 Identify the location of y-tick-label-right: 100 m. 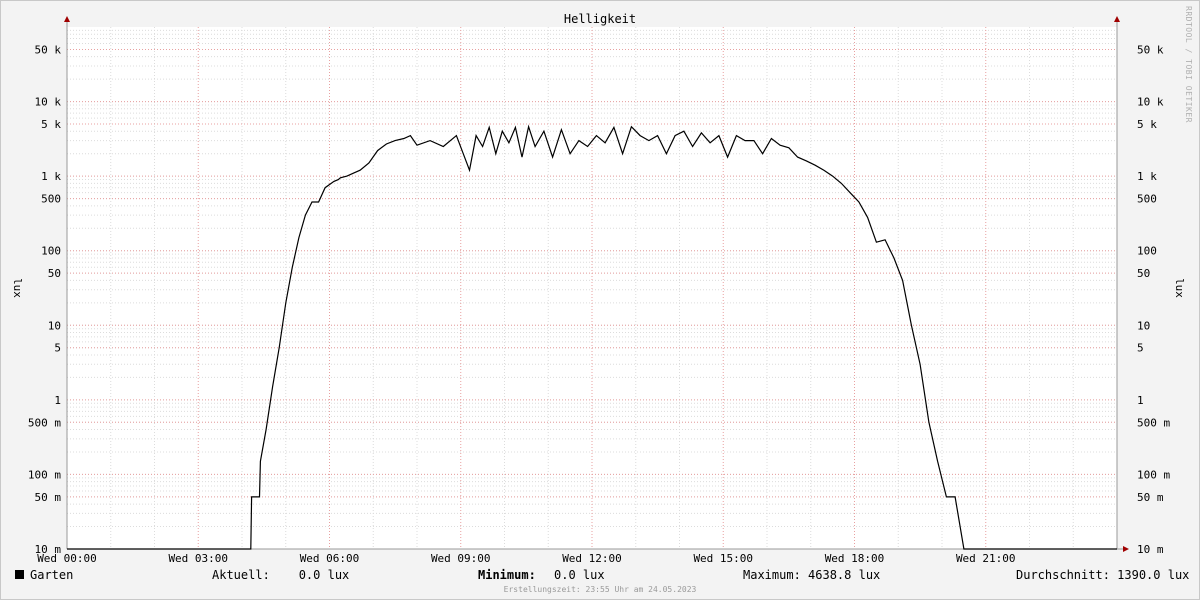
(1153, 474).